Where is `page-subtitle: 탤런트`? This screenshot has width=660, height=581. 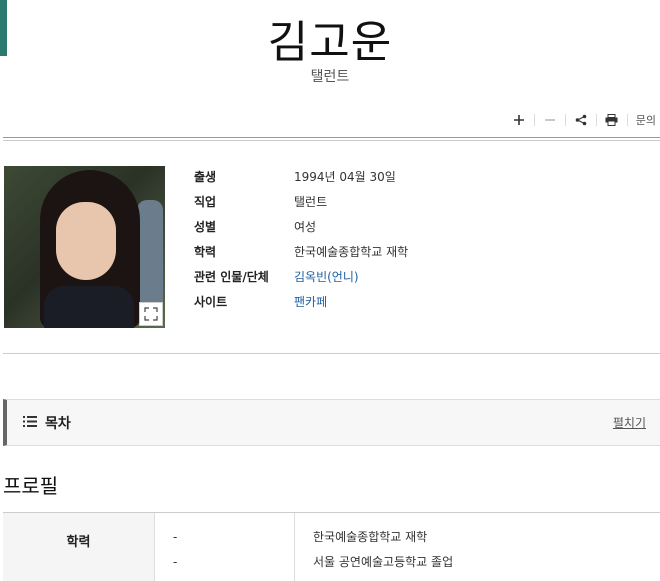 page-subtitle: 탤런트 is located at coordinates (330, 77).